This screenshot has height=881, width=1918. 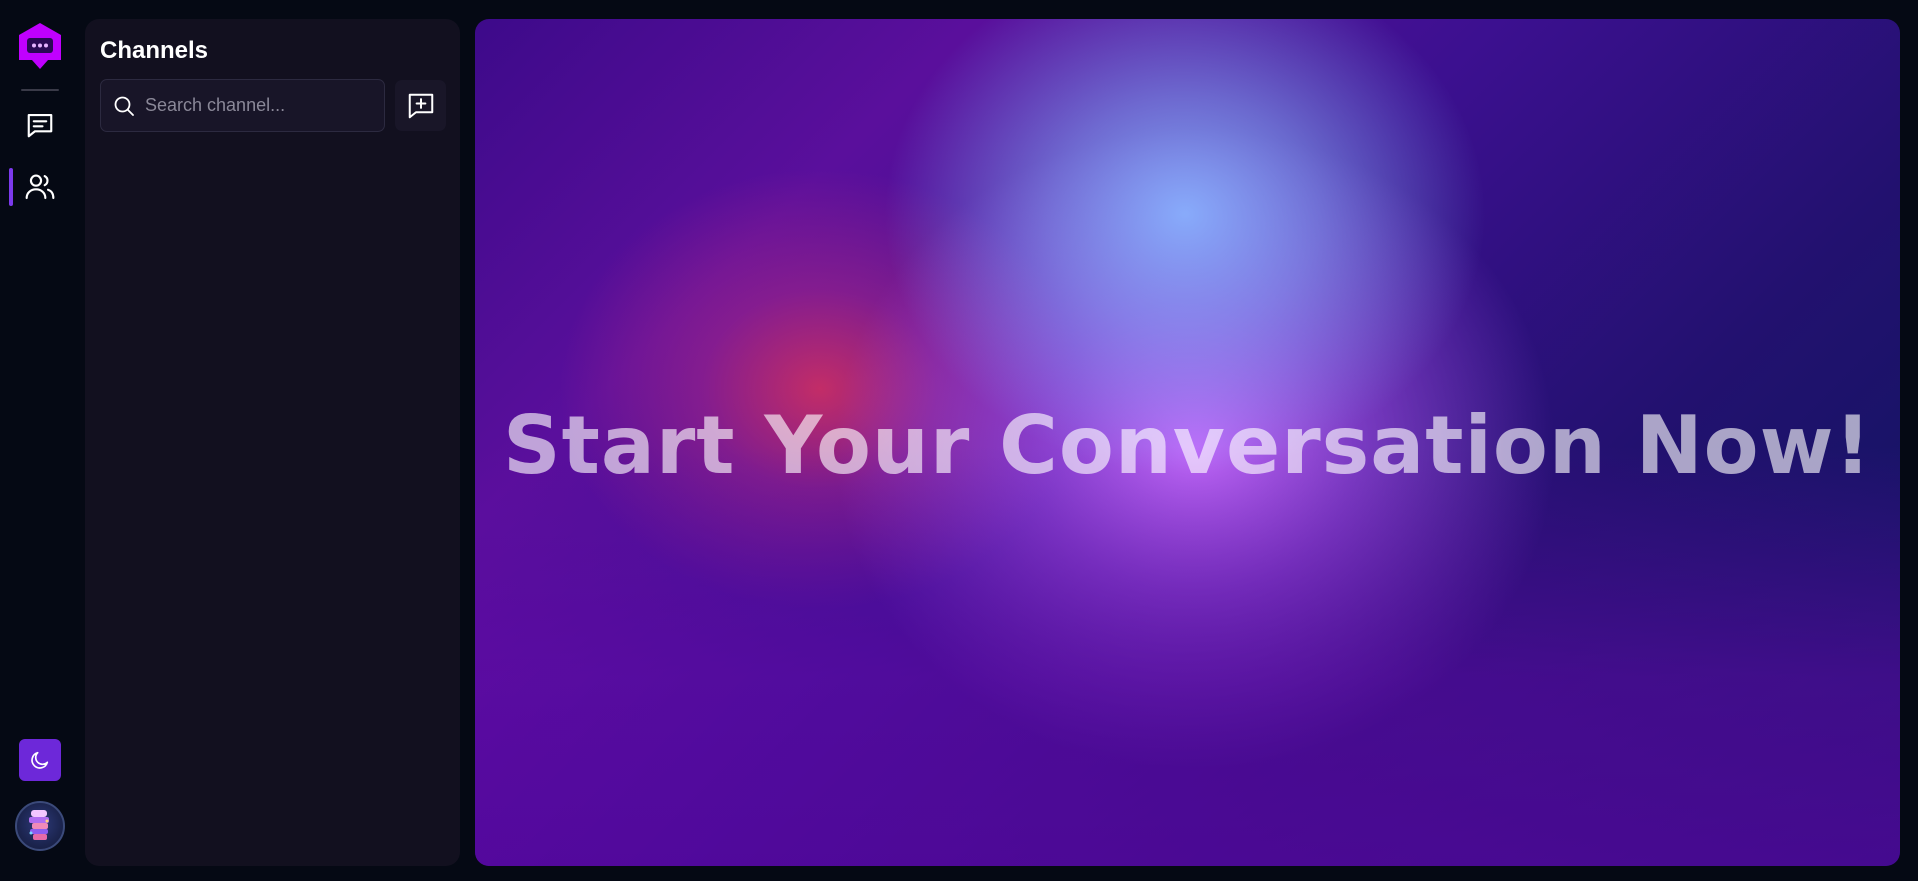 I want to click on hero-headline: Start Your Conversation Now!, so click(x=1187, y=445).